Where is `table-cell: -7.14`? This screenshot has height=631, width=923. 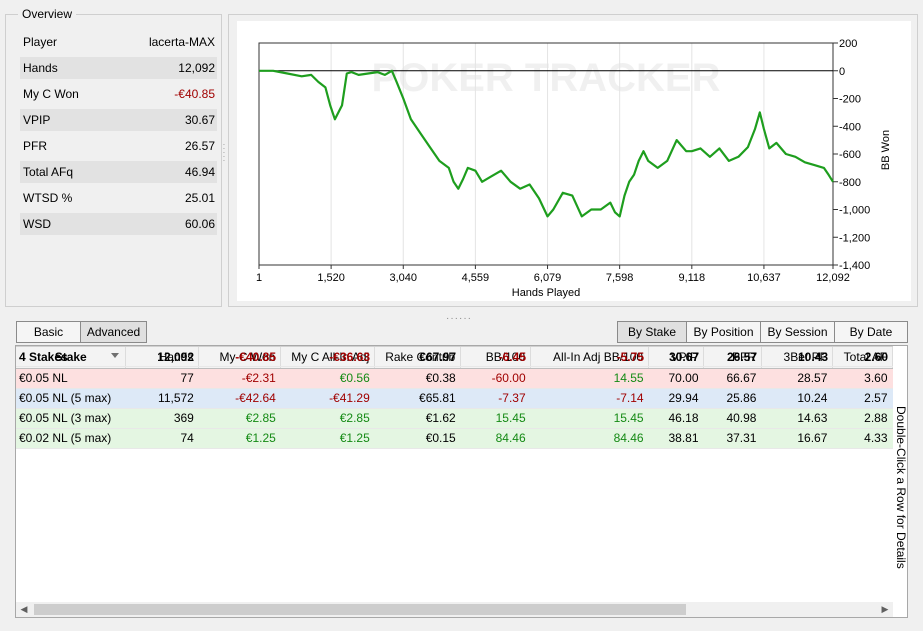
table-cell: -7.14 is located at coordinates (589, 398).